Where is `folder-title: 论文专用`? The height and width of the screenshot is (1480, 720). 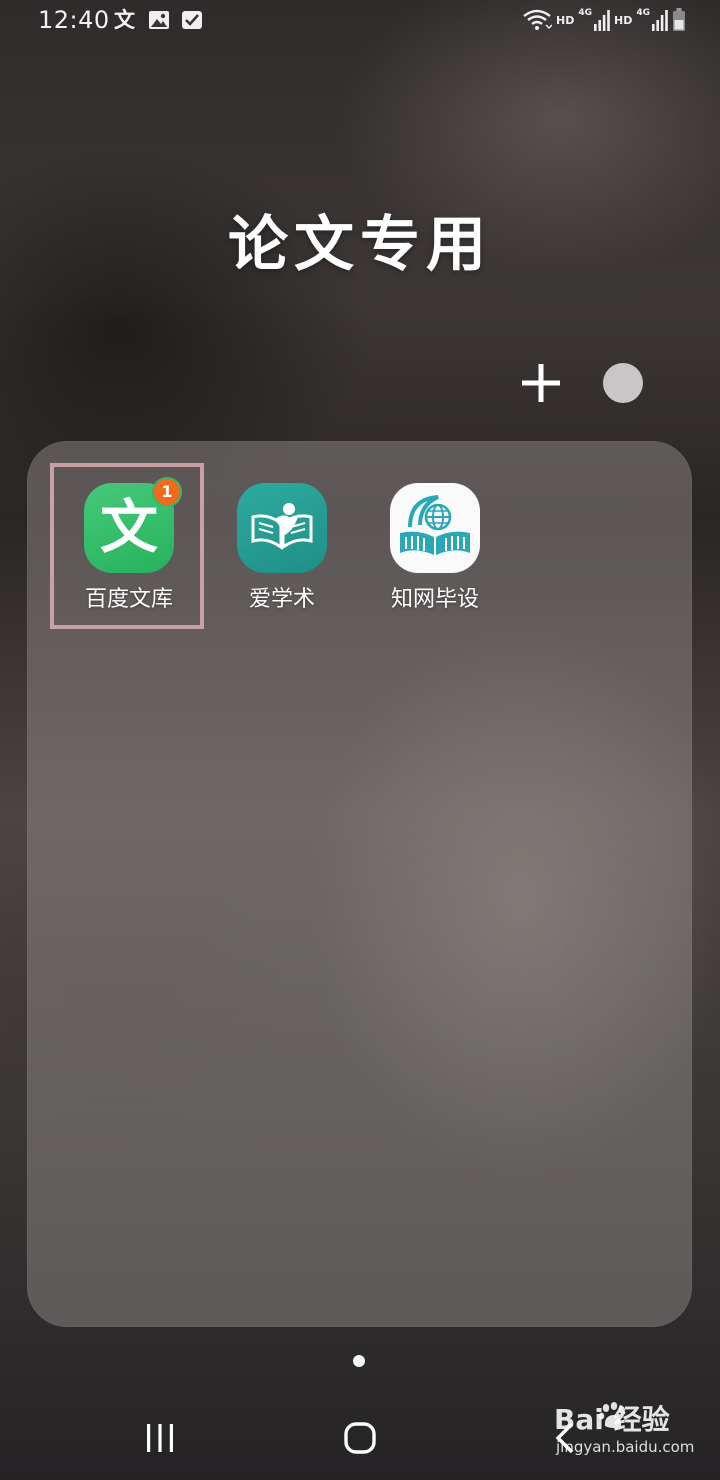 folder-title: 论文专用 is located at coordinates (360, 239).